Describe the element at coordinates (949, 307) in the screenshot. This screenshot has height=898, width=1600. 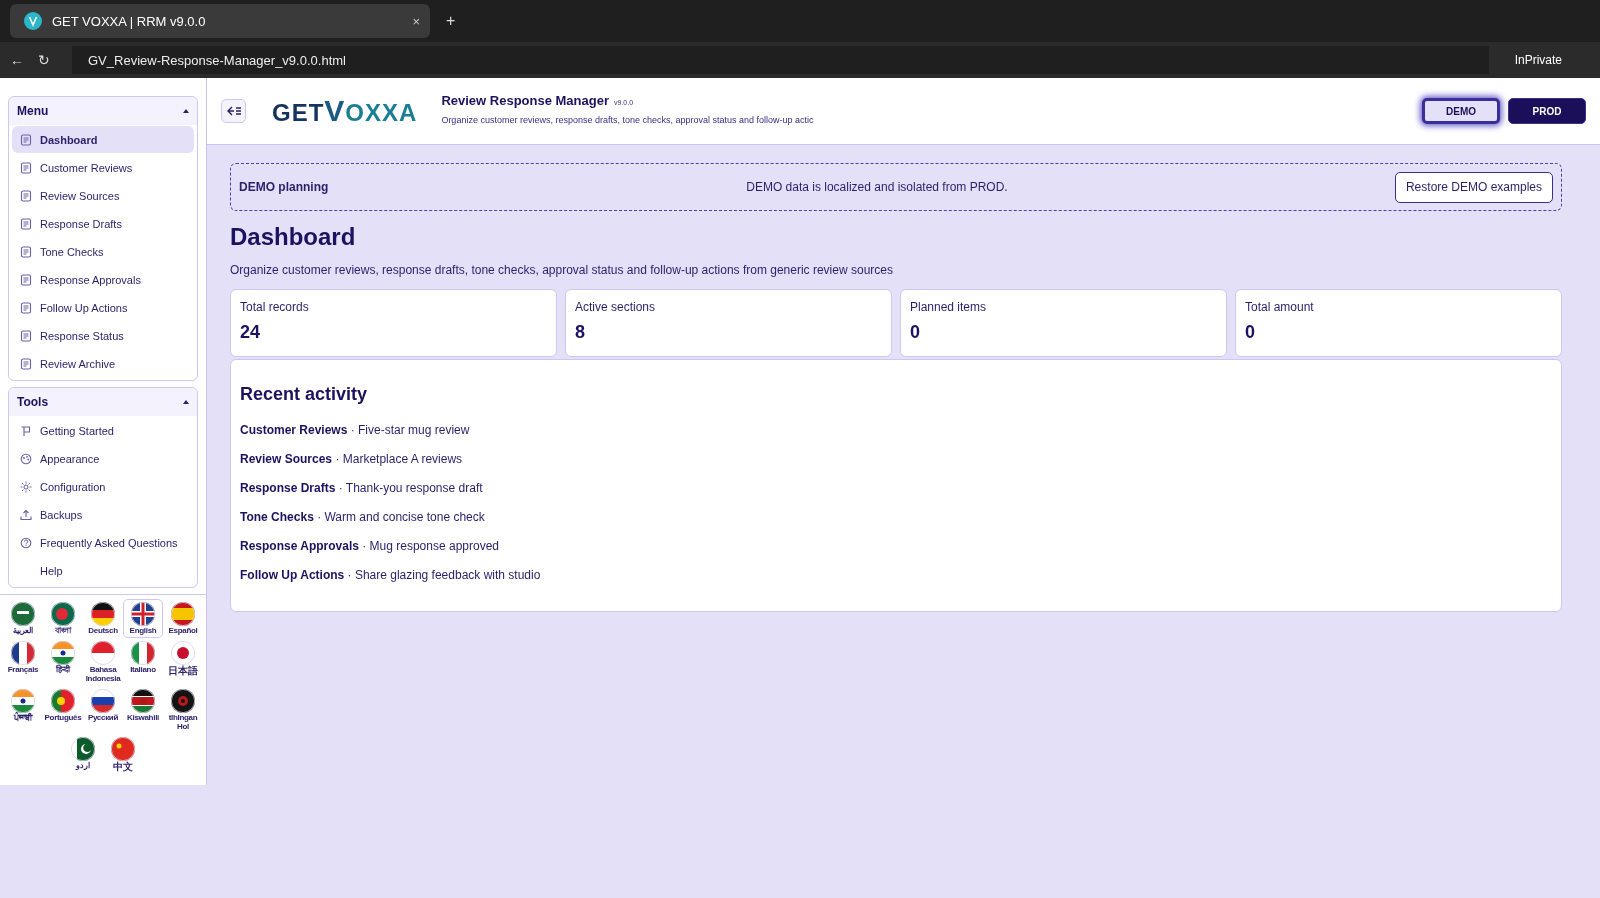
I see `stat-label: Planned items` at that location.